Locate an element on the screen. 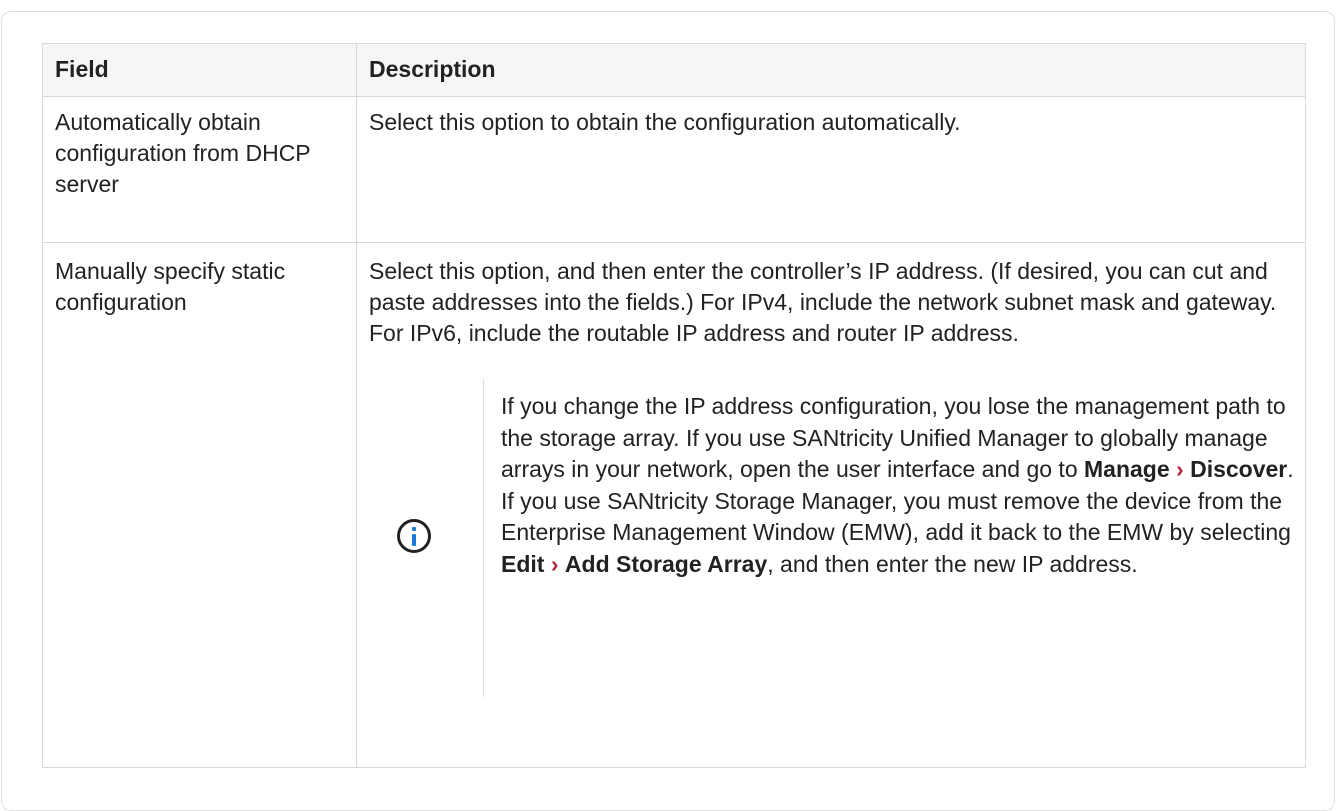 This screenshot has height=811, width=1338. menu-item-discover: Discover is located at coordinates (1239, 469).